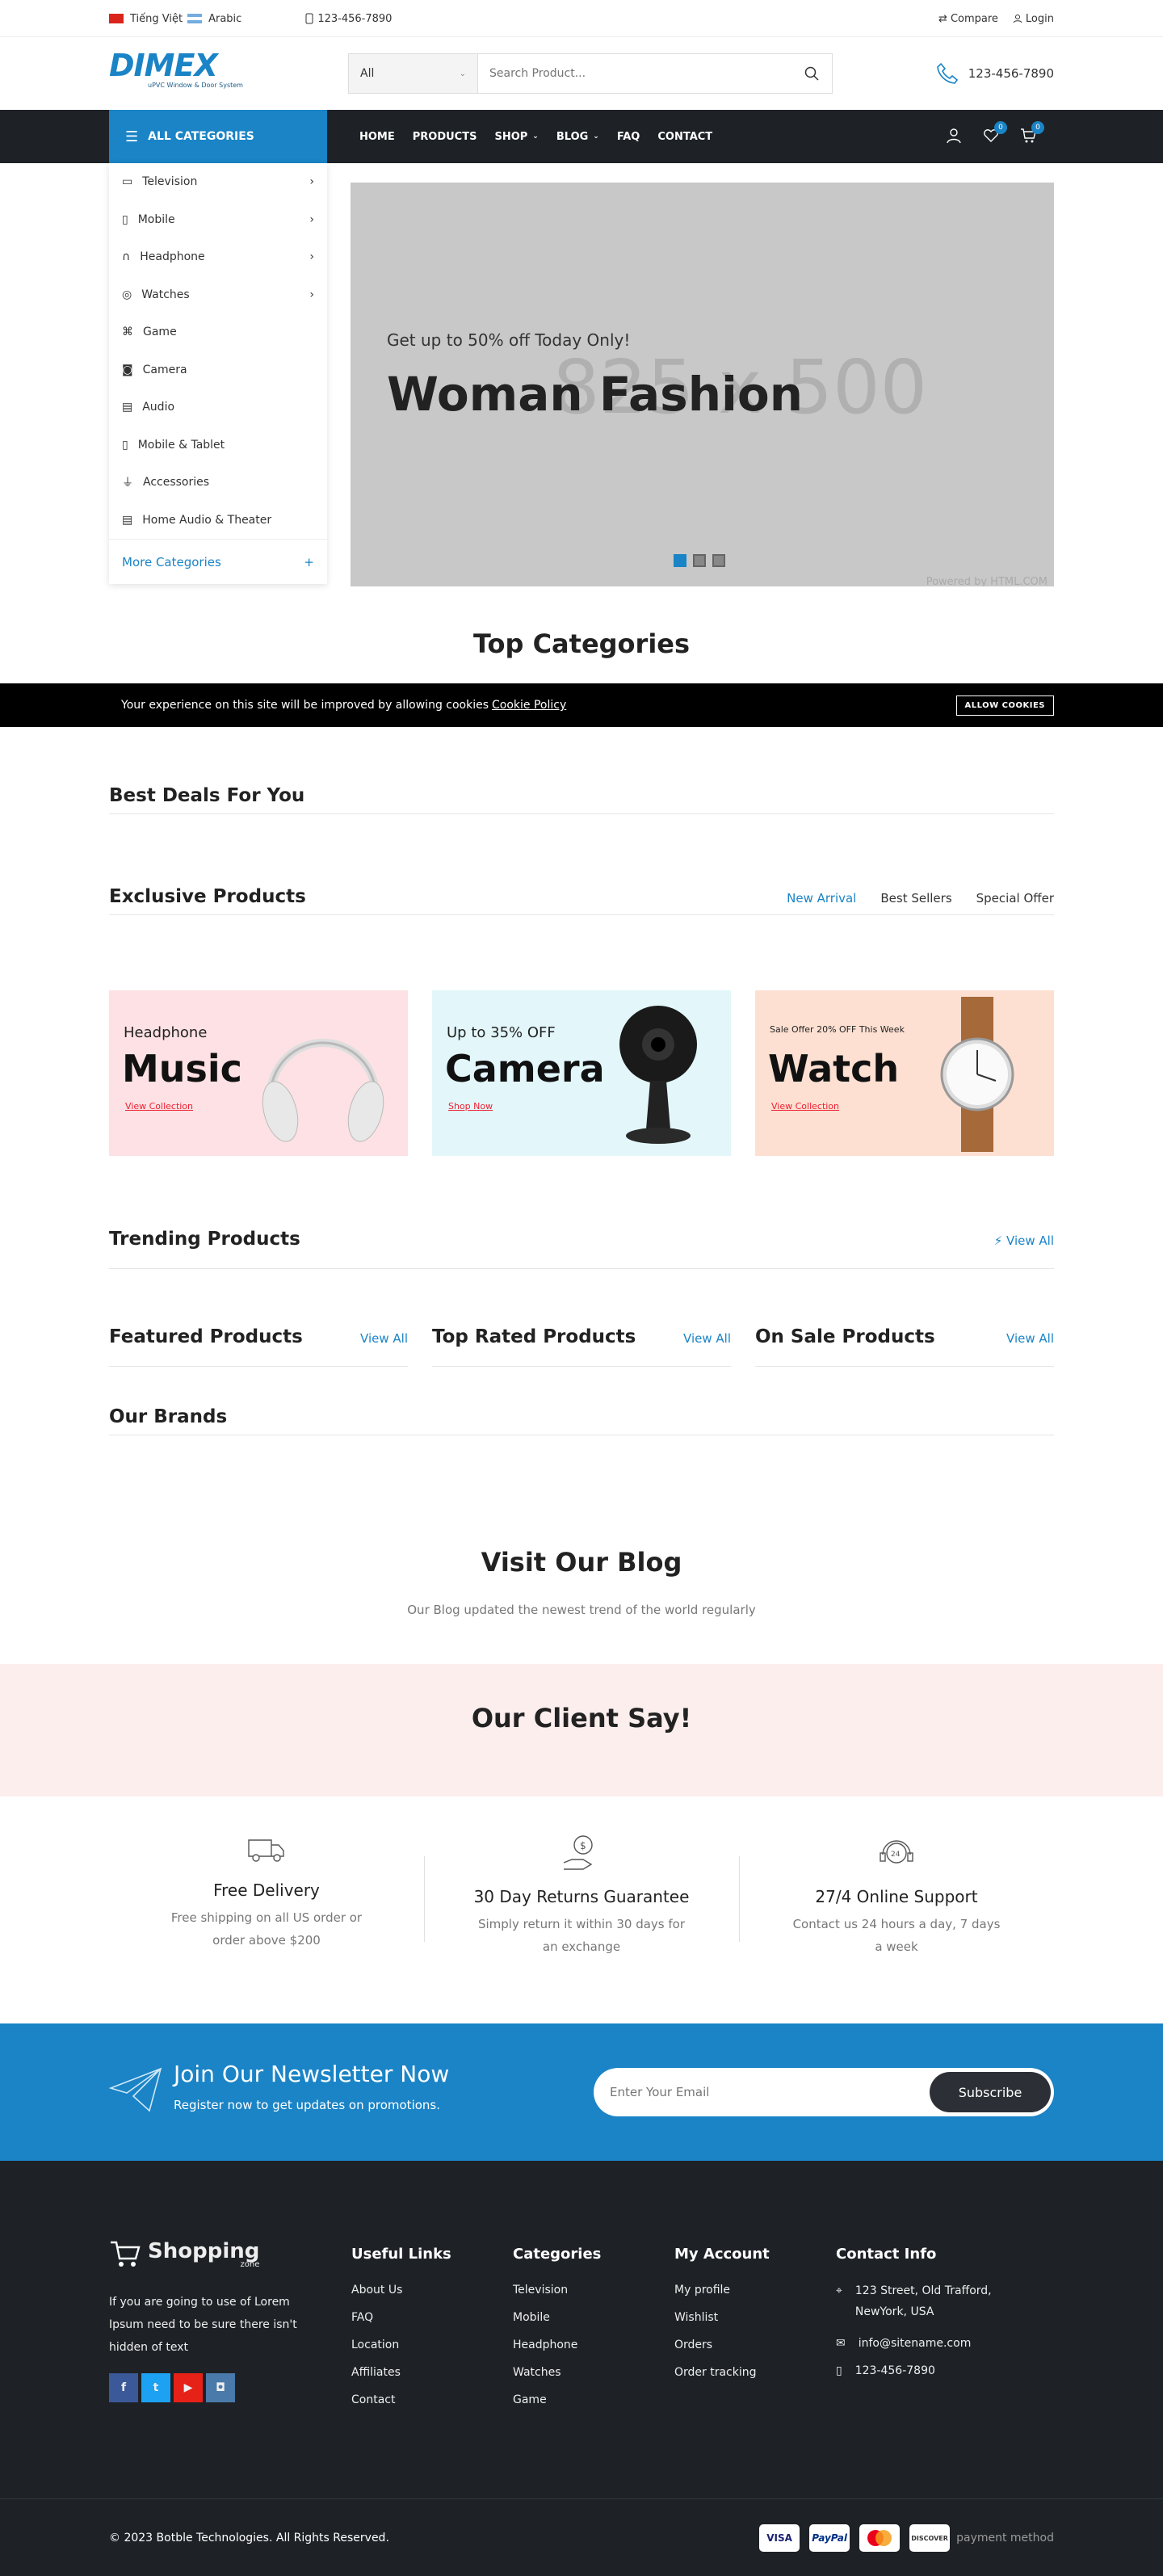 Image resolution: width=1163 pixels, height=2576 pixels. I want to click on category-game: ⌘ Game, so click(218, 332).